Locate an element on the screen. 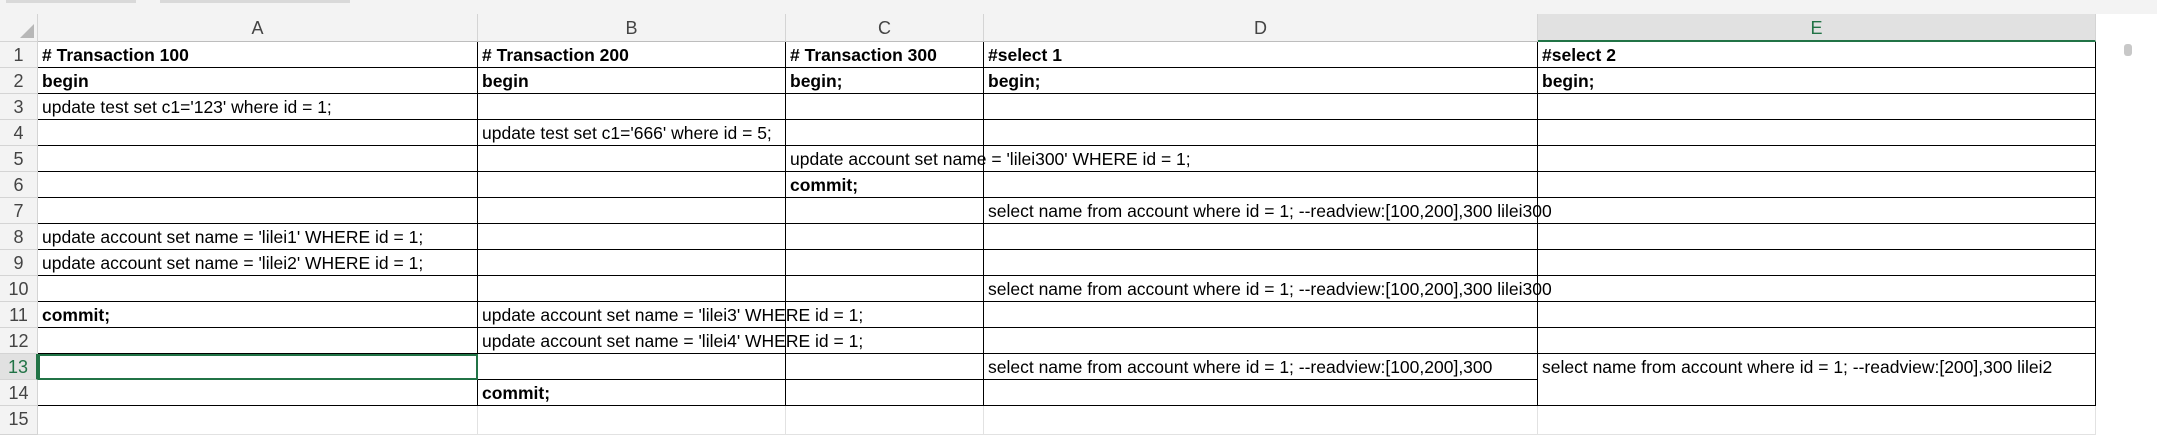  cell-c14 is located at coordinates (885, 393).